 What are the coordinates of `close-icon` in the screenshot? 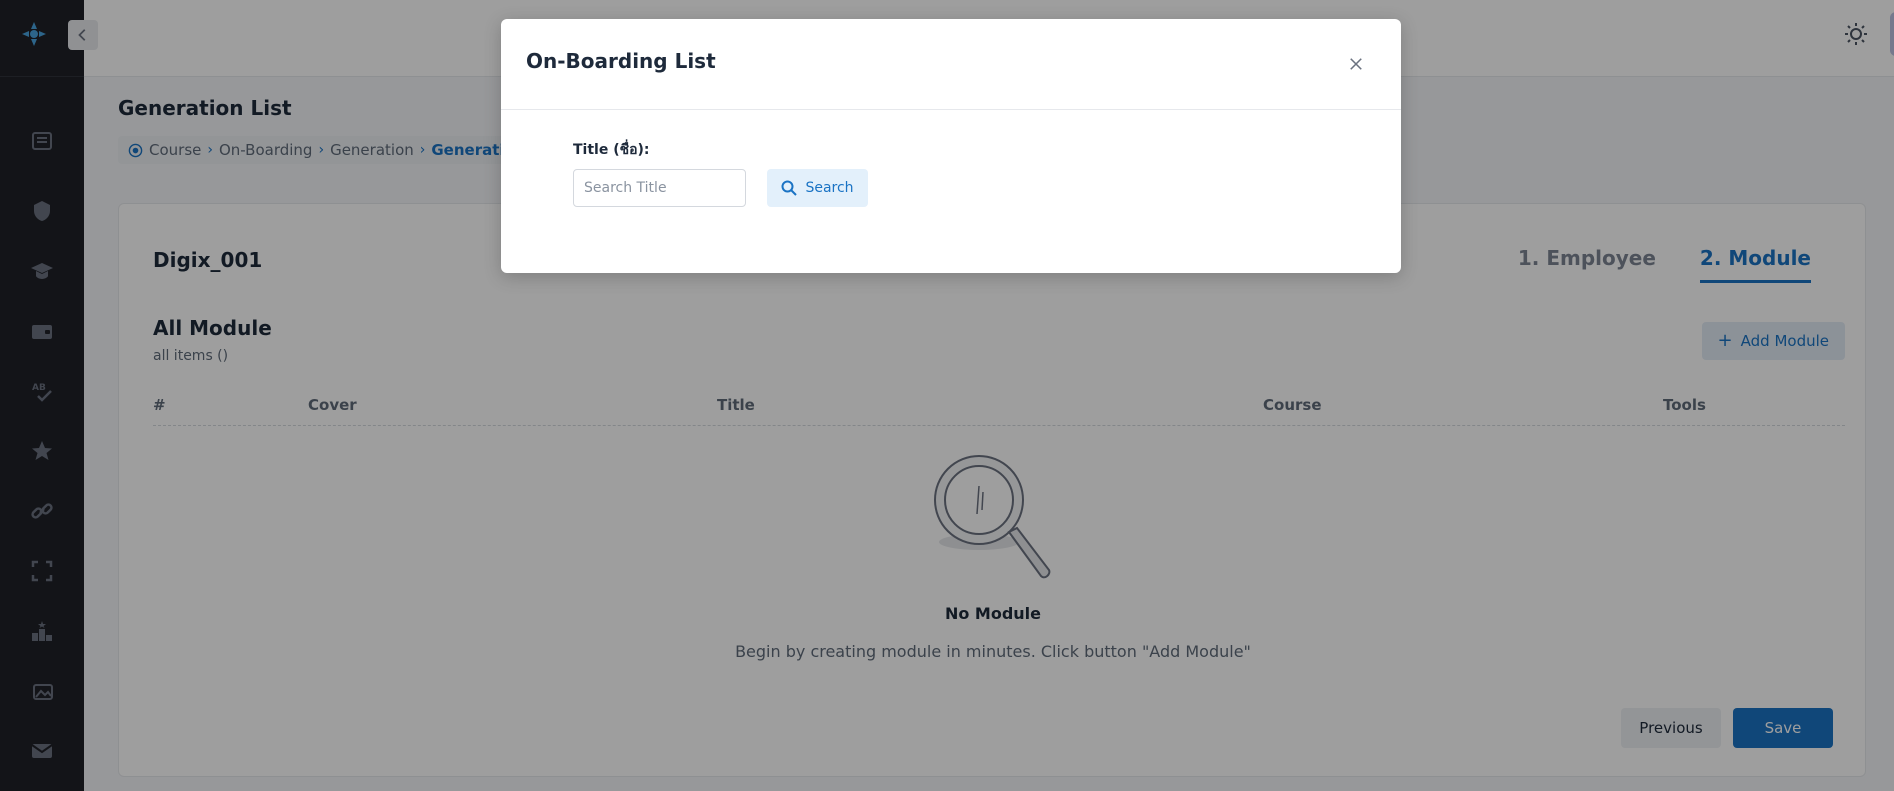 It's located at (1356, 64).